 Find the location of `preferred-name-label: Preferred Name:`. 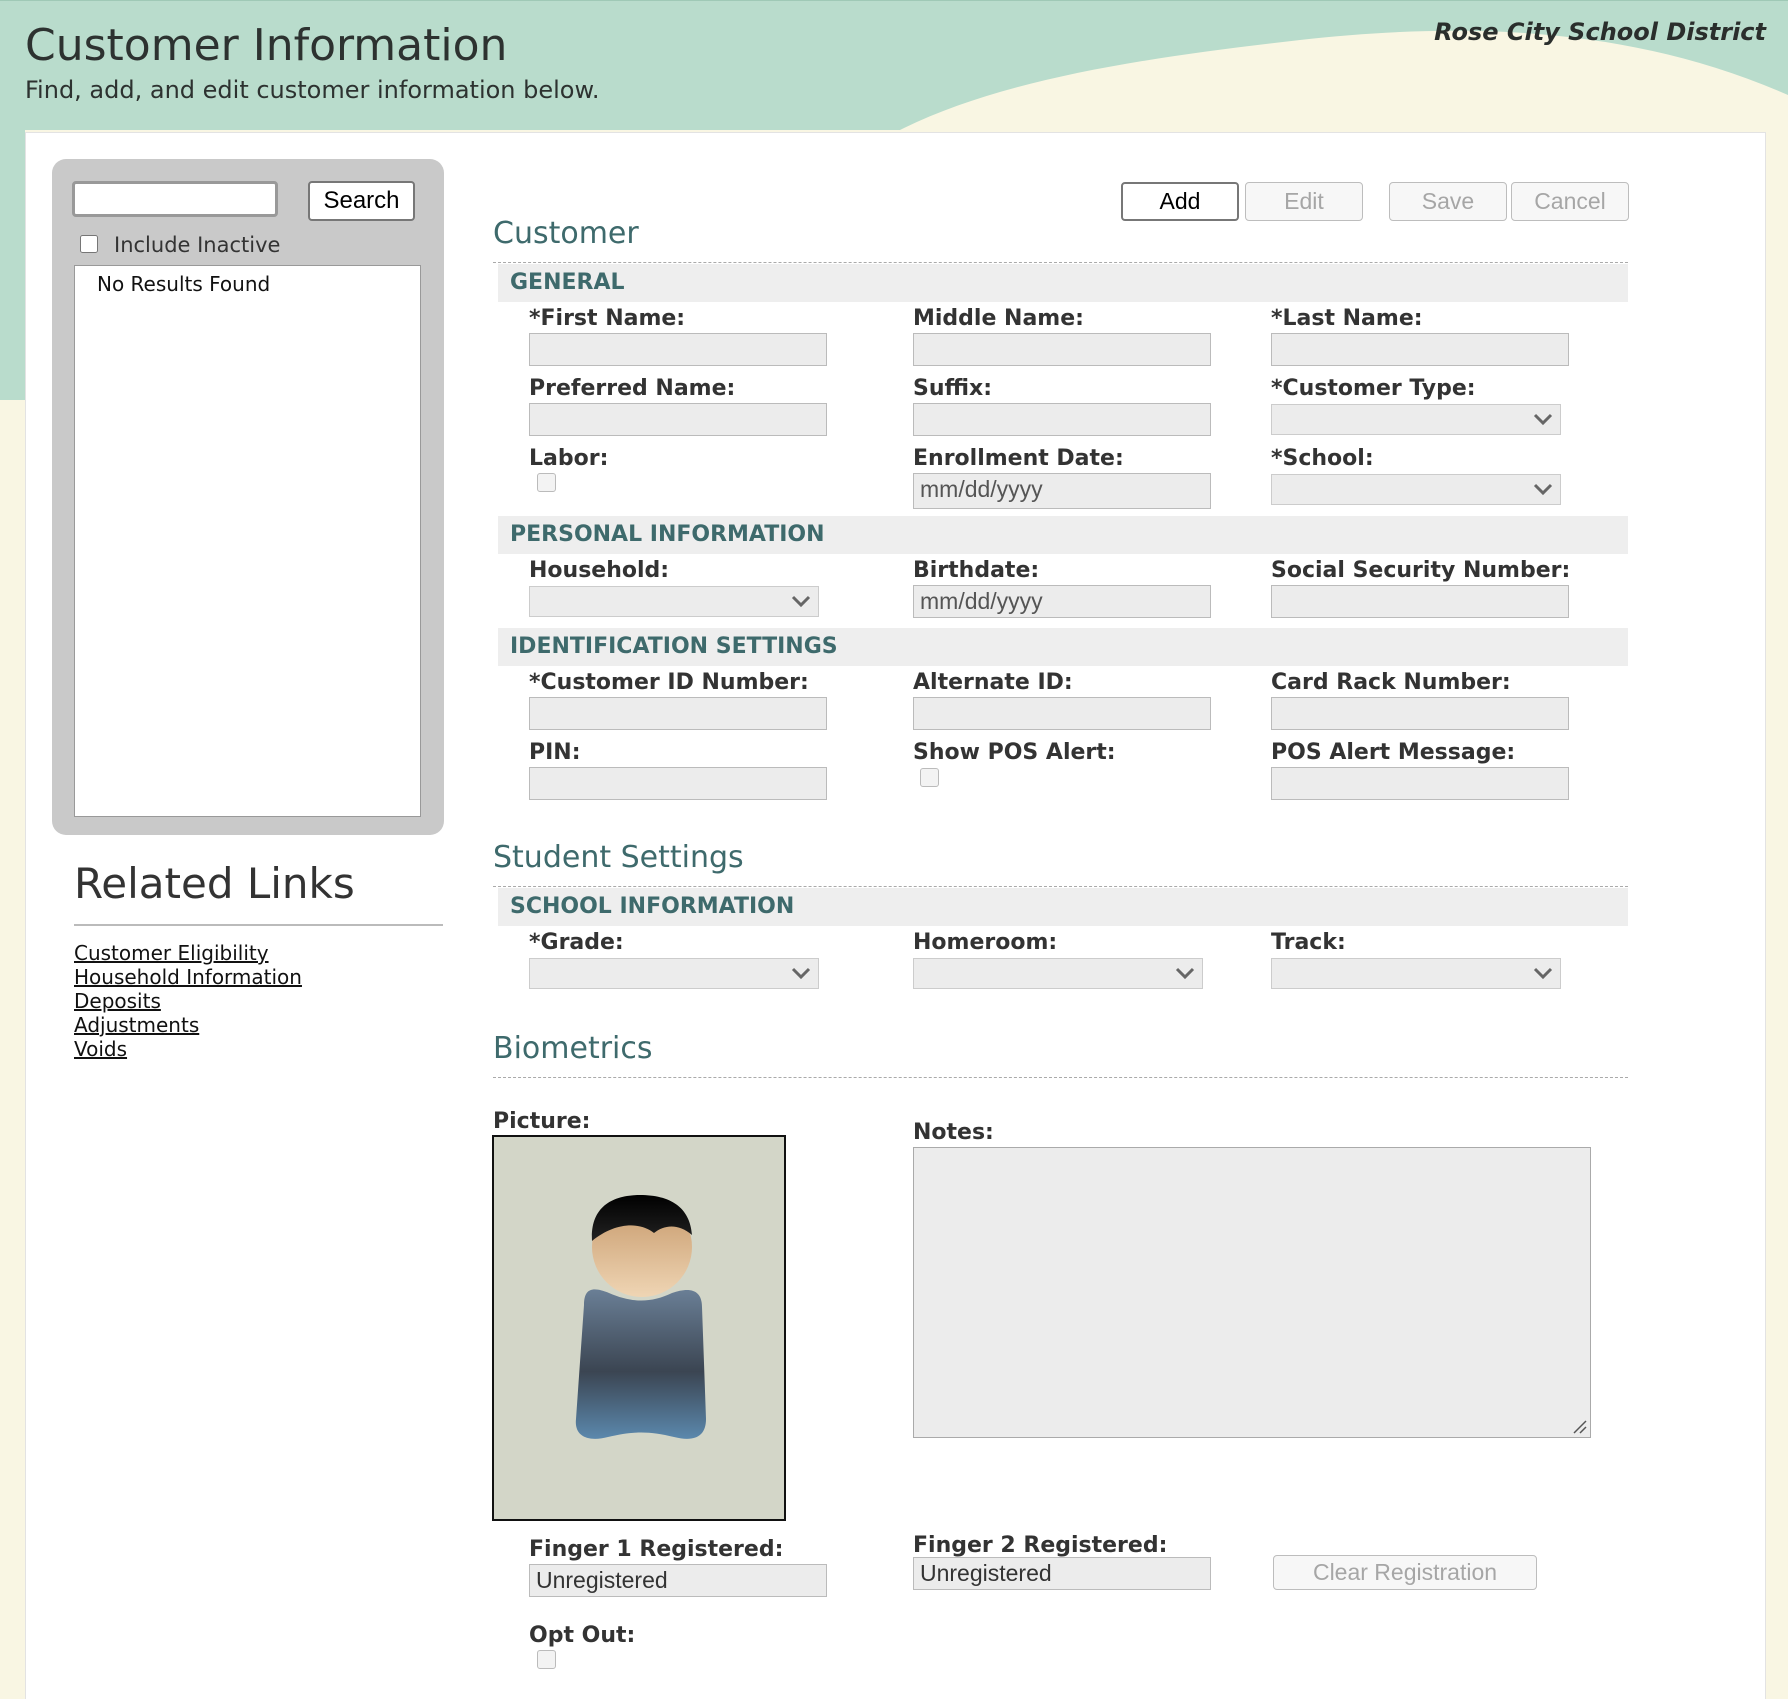

preferred-name-label: Preferred Name: is located at coordinates (632, 388).